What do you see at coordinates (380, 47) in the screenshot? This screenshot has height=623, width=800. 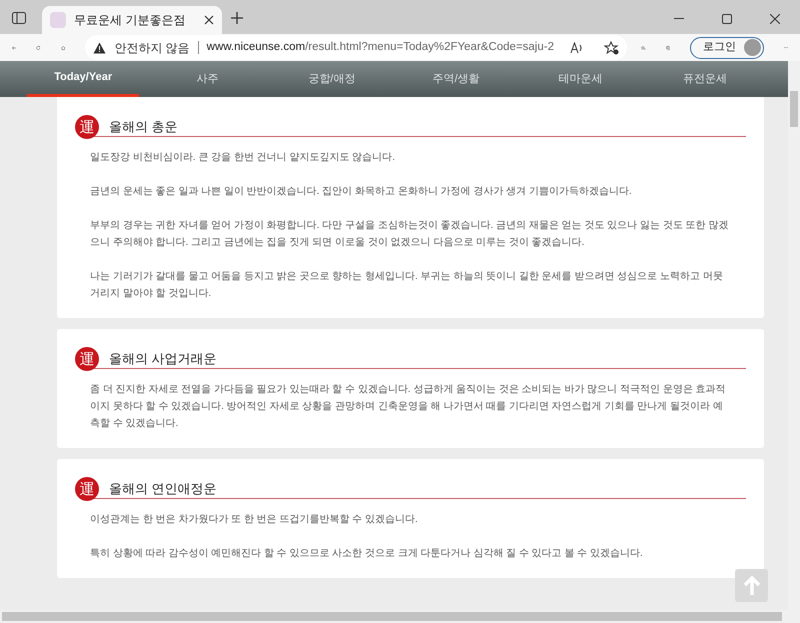 I see `url-text: www.niceunse.com/result.html?menu=Today%2FYear&Code=saju-2` at bounding box center [380, 47].